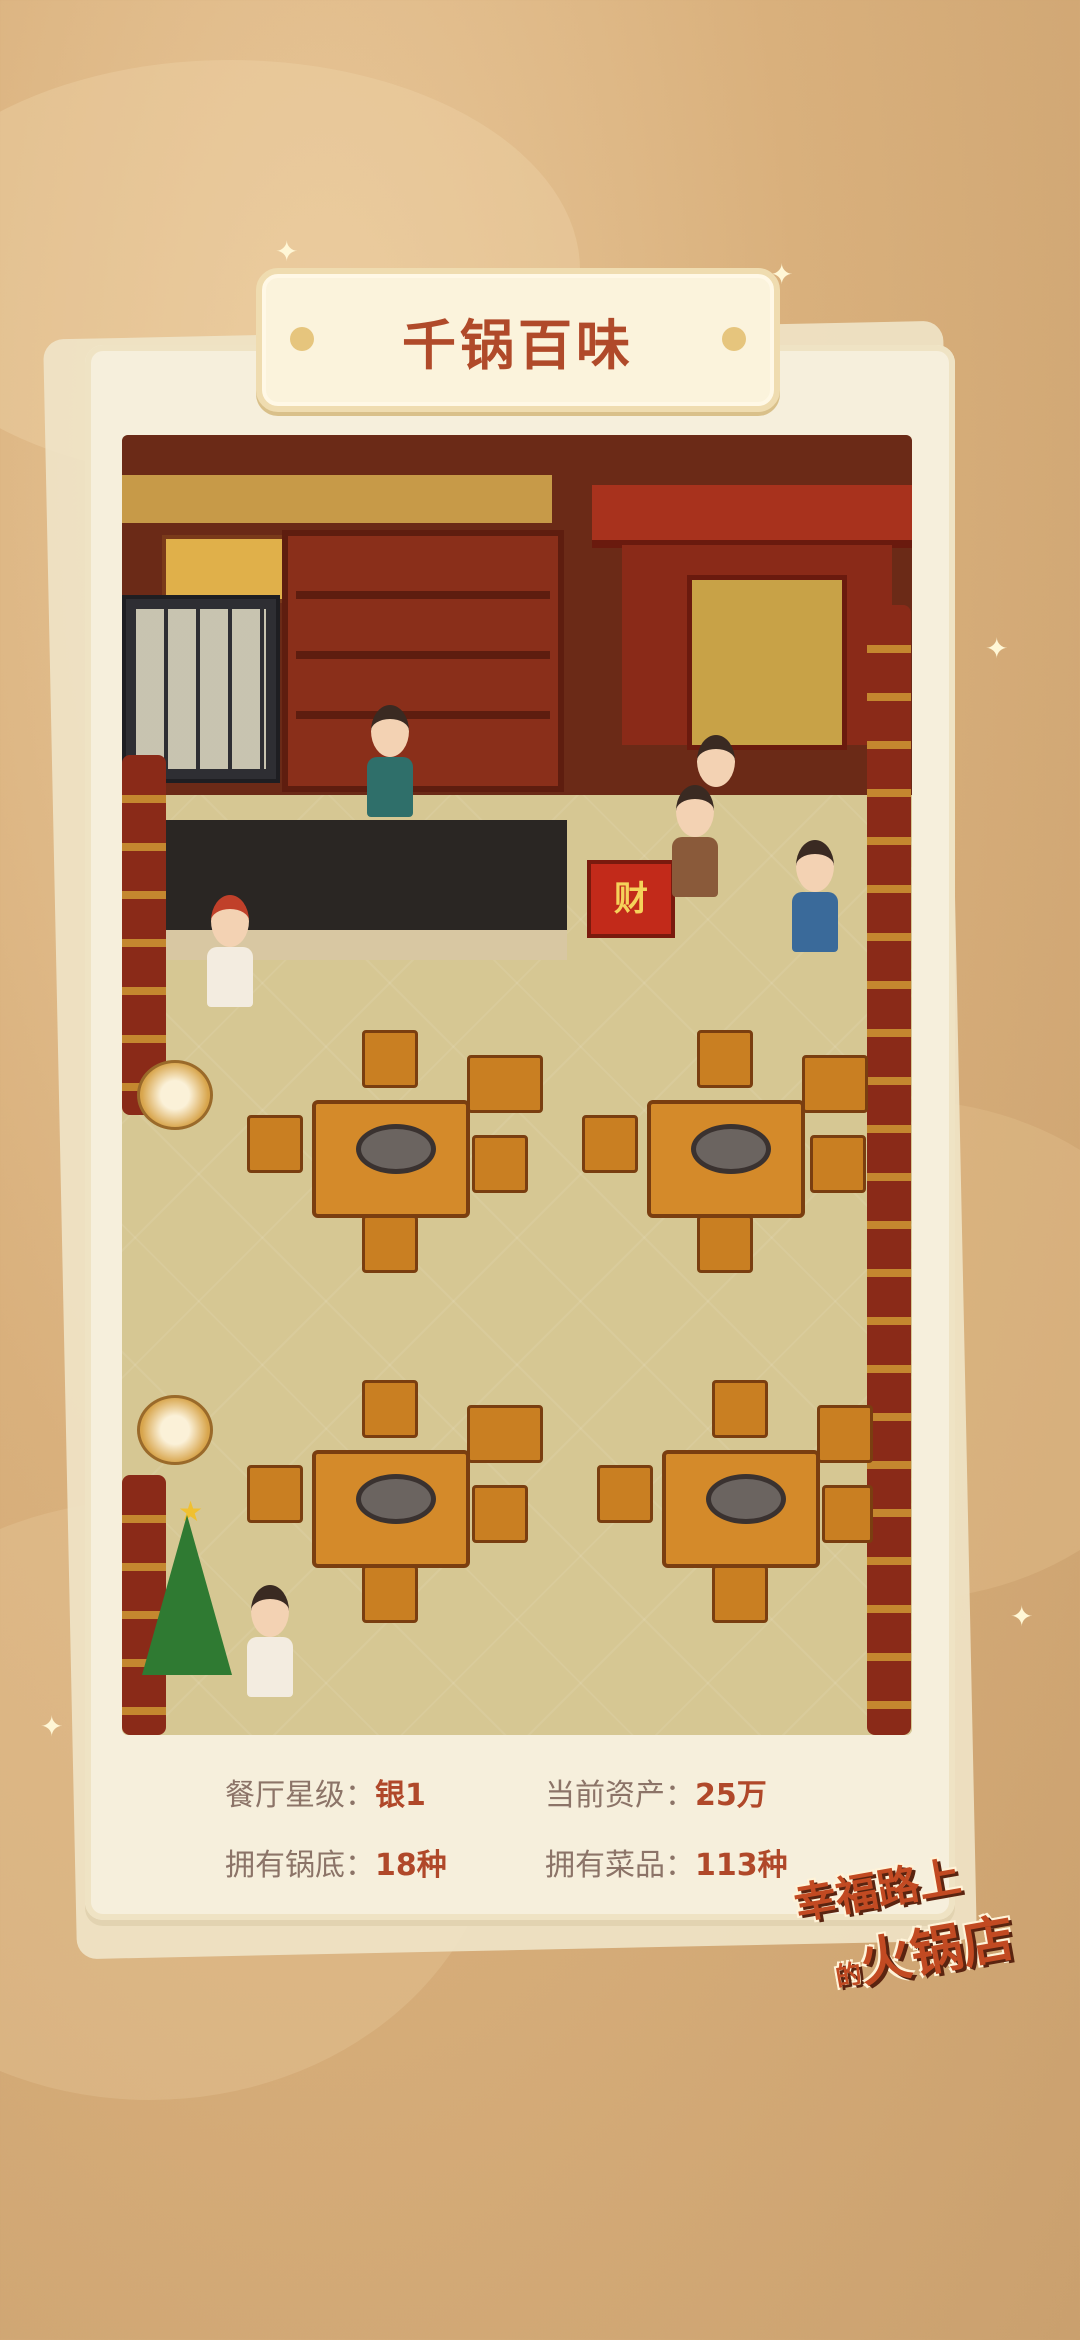  I want to click on stat-assets-label: 当前资产：, so click(620, 1795).